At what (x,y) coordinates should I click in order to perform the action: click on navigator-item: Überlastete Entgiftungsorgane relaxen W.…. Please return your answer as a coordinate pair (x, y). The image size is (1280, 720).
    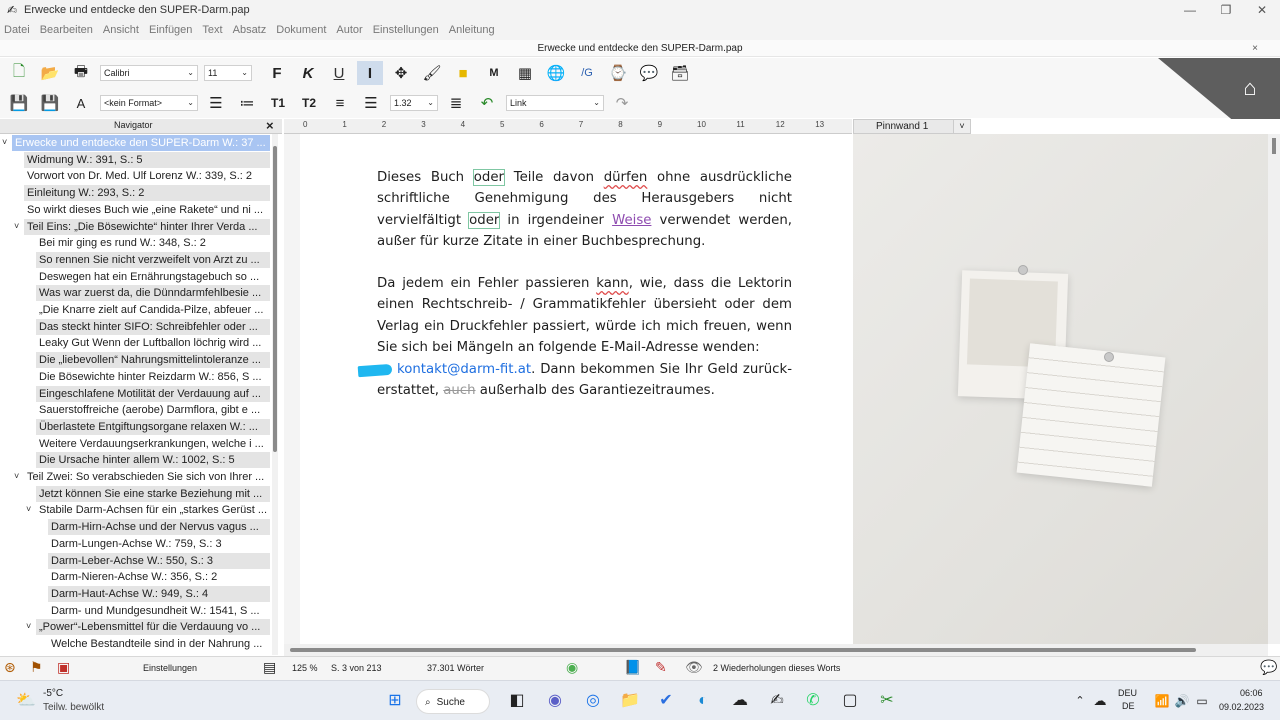
    Looking at the image, I should click on (153, 426).